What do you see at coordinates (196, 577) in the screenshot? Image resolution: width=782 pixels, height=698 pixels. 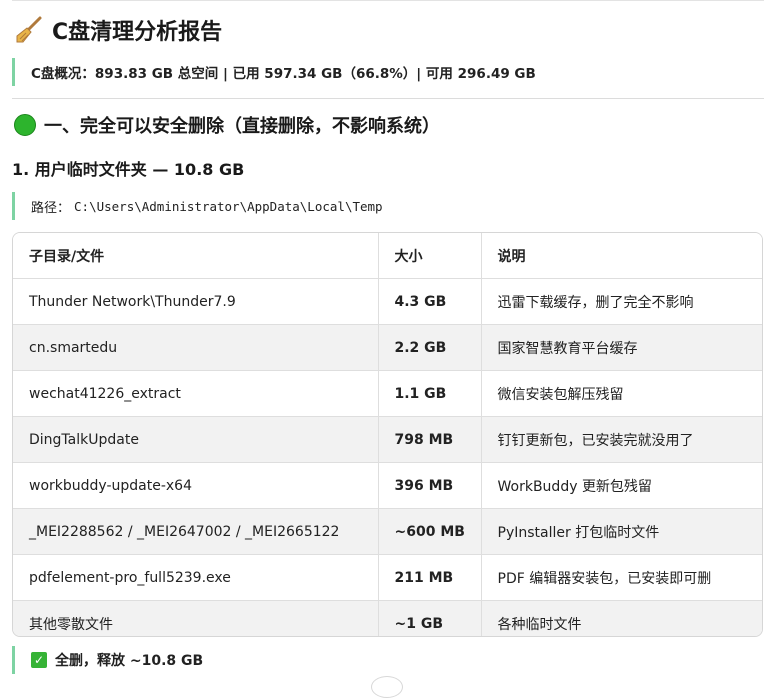 I see `cell-name: pdfelement-pro_full5239.exe` at bounding box center [196, 577].